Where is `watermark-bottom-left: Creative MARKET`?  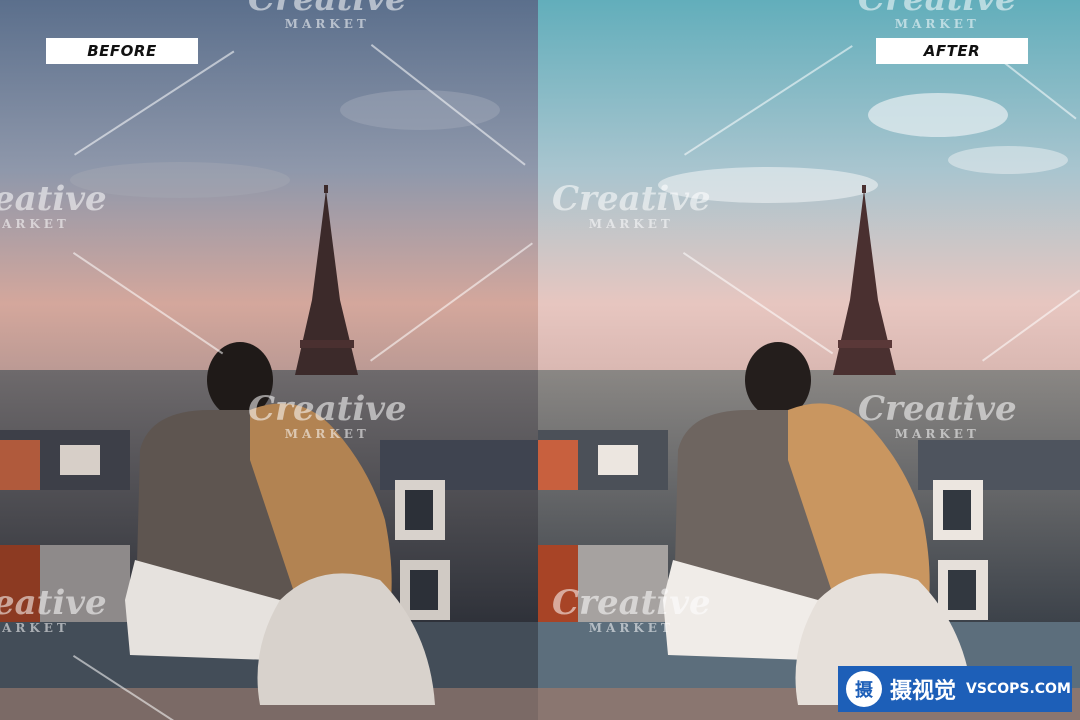
watermark-bottom-left: Creative MARKET is located at coordinates (53, 610).